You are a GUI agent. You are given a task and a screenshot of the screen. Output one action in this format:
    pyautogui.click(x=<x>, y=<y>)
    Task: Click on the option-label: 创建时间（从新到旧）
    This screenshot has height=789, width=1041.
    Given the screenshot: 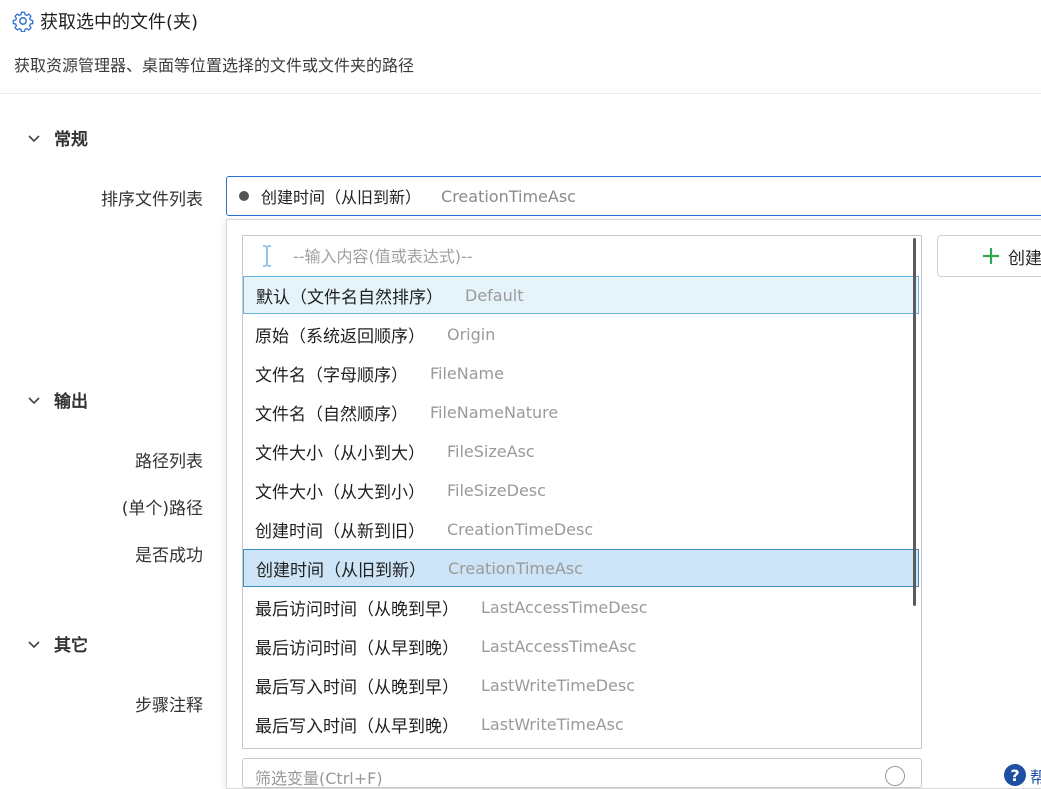 What is the action you would take?
    pyautogui.click(x=340, y=531)
    